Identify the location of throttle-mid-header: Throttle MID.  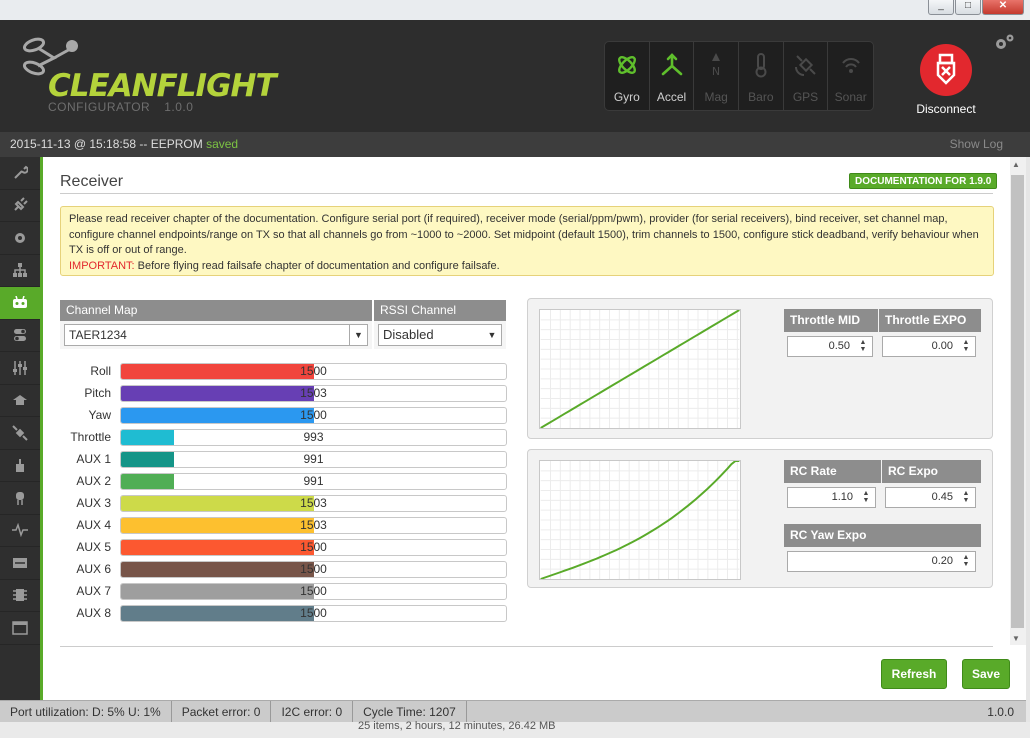
(831, 320).